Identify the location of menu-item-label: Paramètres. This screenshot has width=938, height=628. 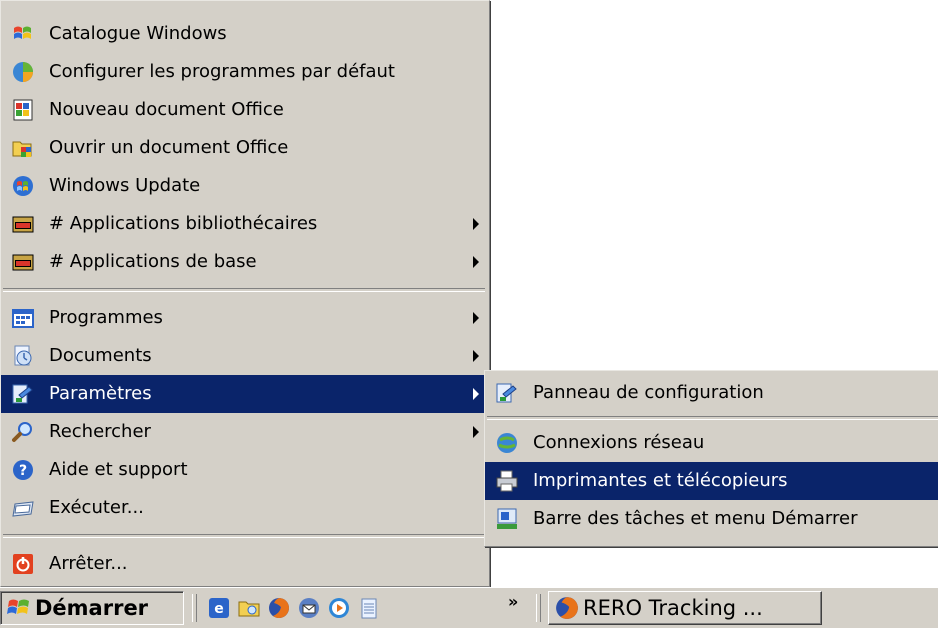
(100, 393).